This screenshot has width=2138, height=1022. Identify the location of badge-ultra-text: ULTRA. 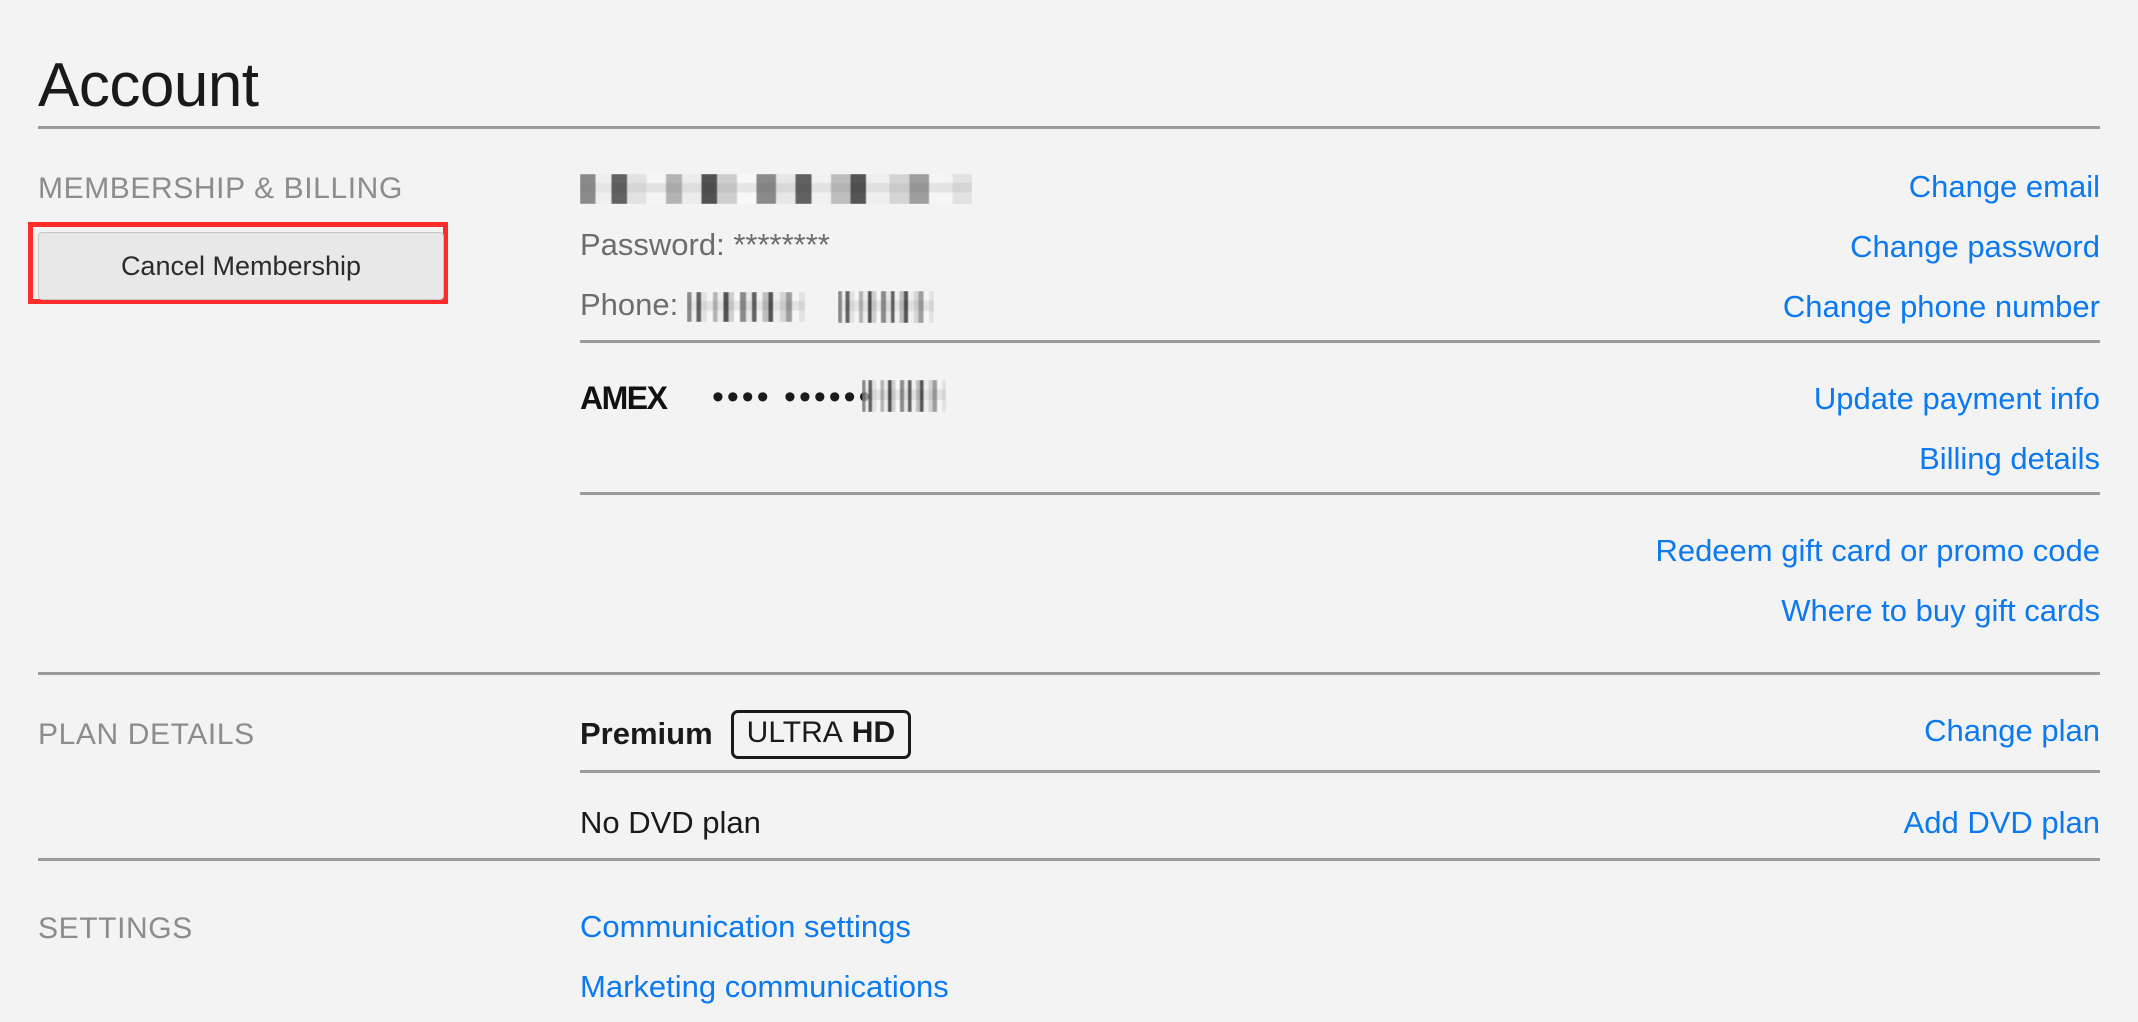
(794, 732).